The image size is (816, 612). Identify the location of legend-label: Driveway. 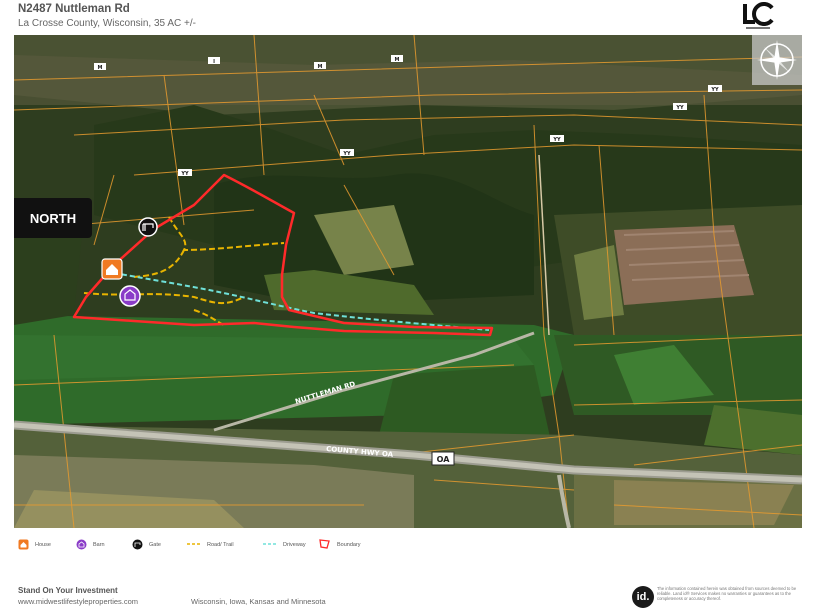
(294, 545).